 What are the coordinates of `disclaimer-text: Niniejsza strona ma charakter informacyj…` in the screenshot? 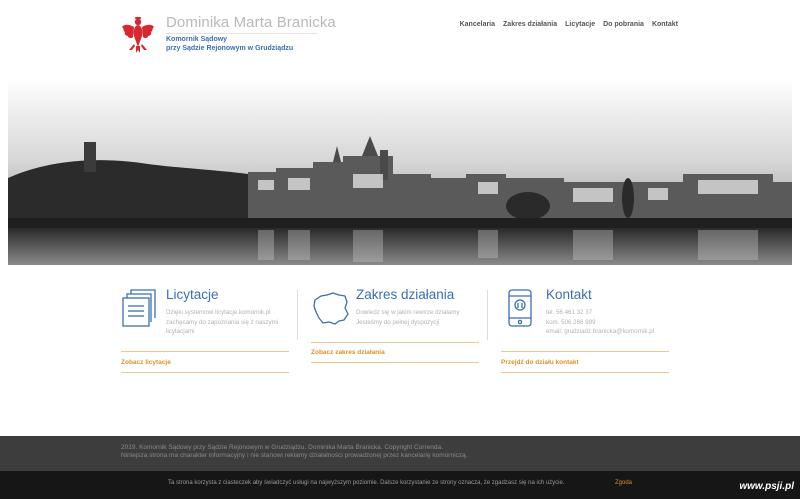 It's located at (294, 455).